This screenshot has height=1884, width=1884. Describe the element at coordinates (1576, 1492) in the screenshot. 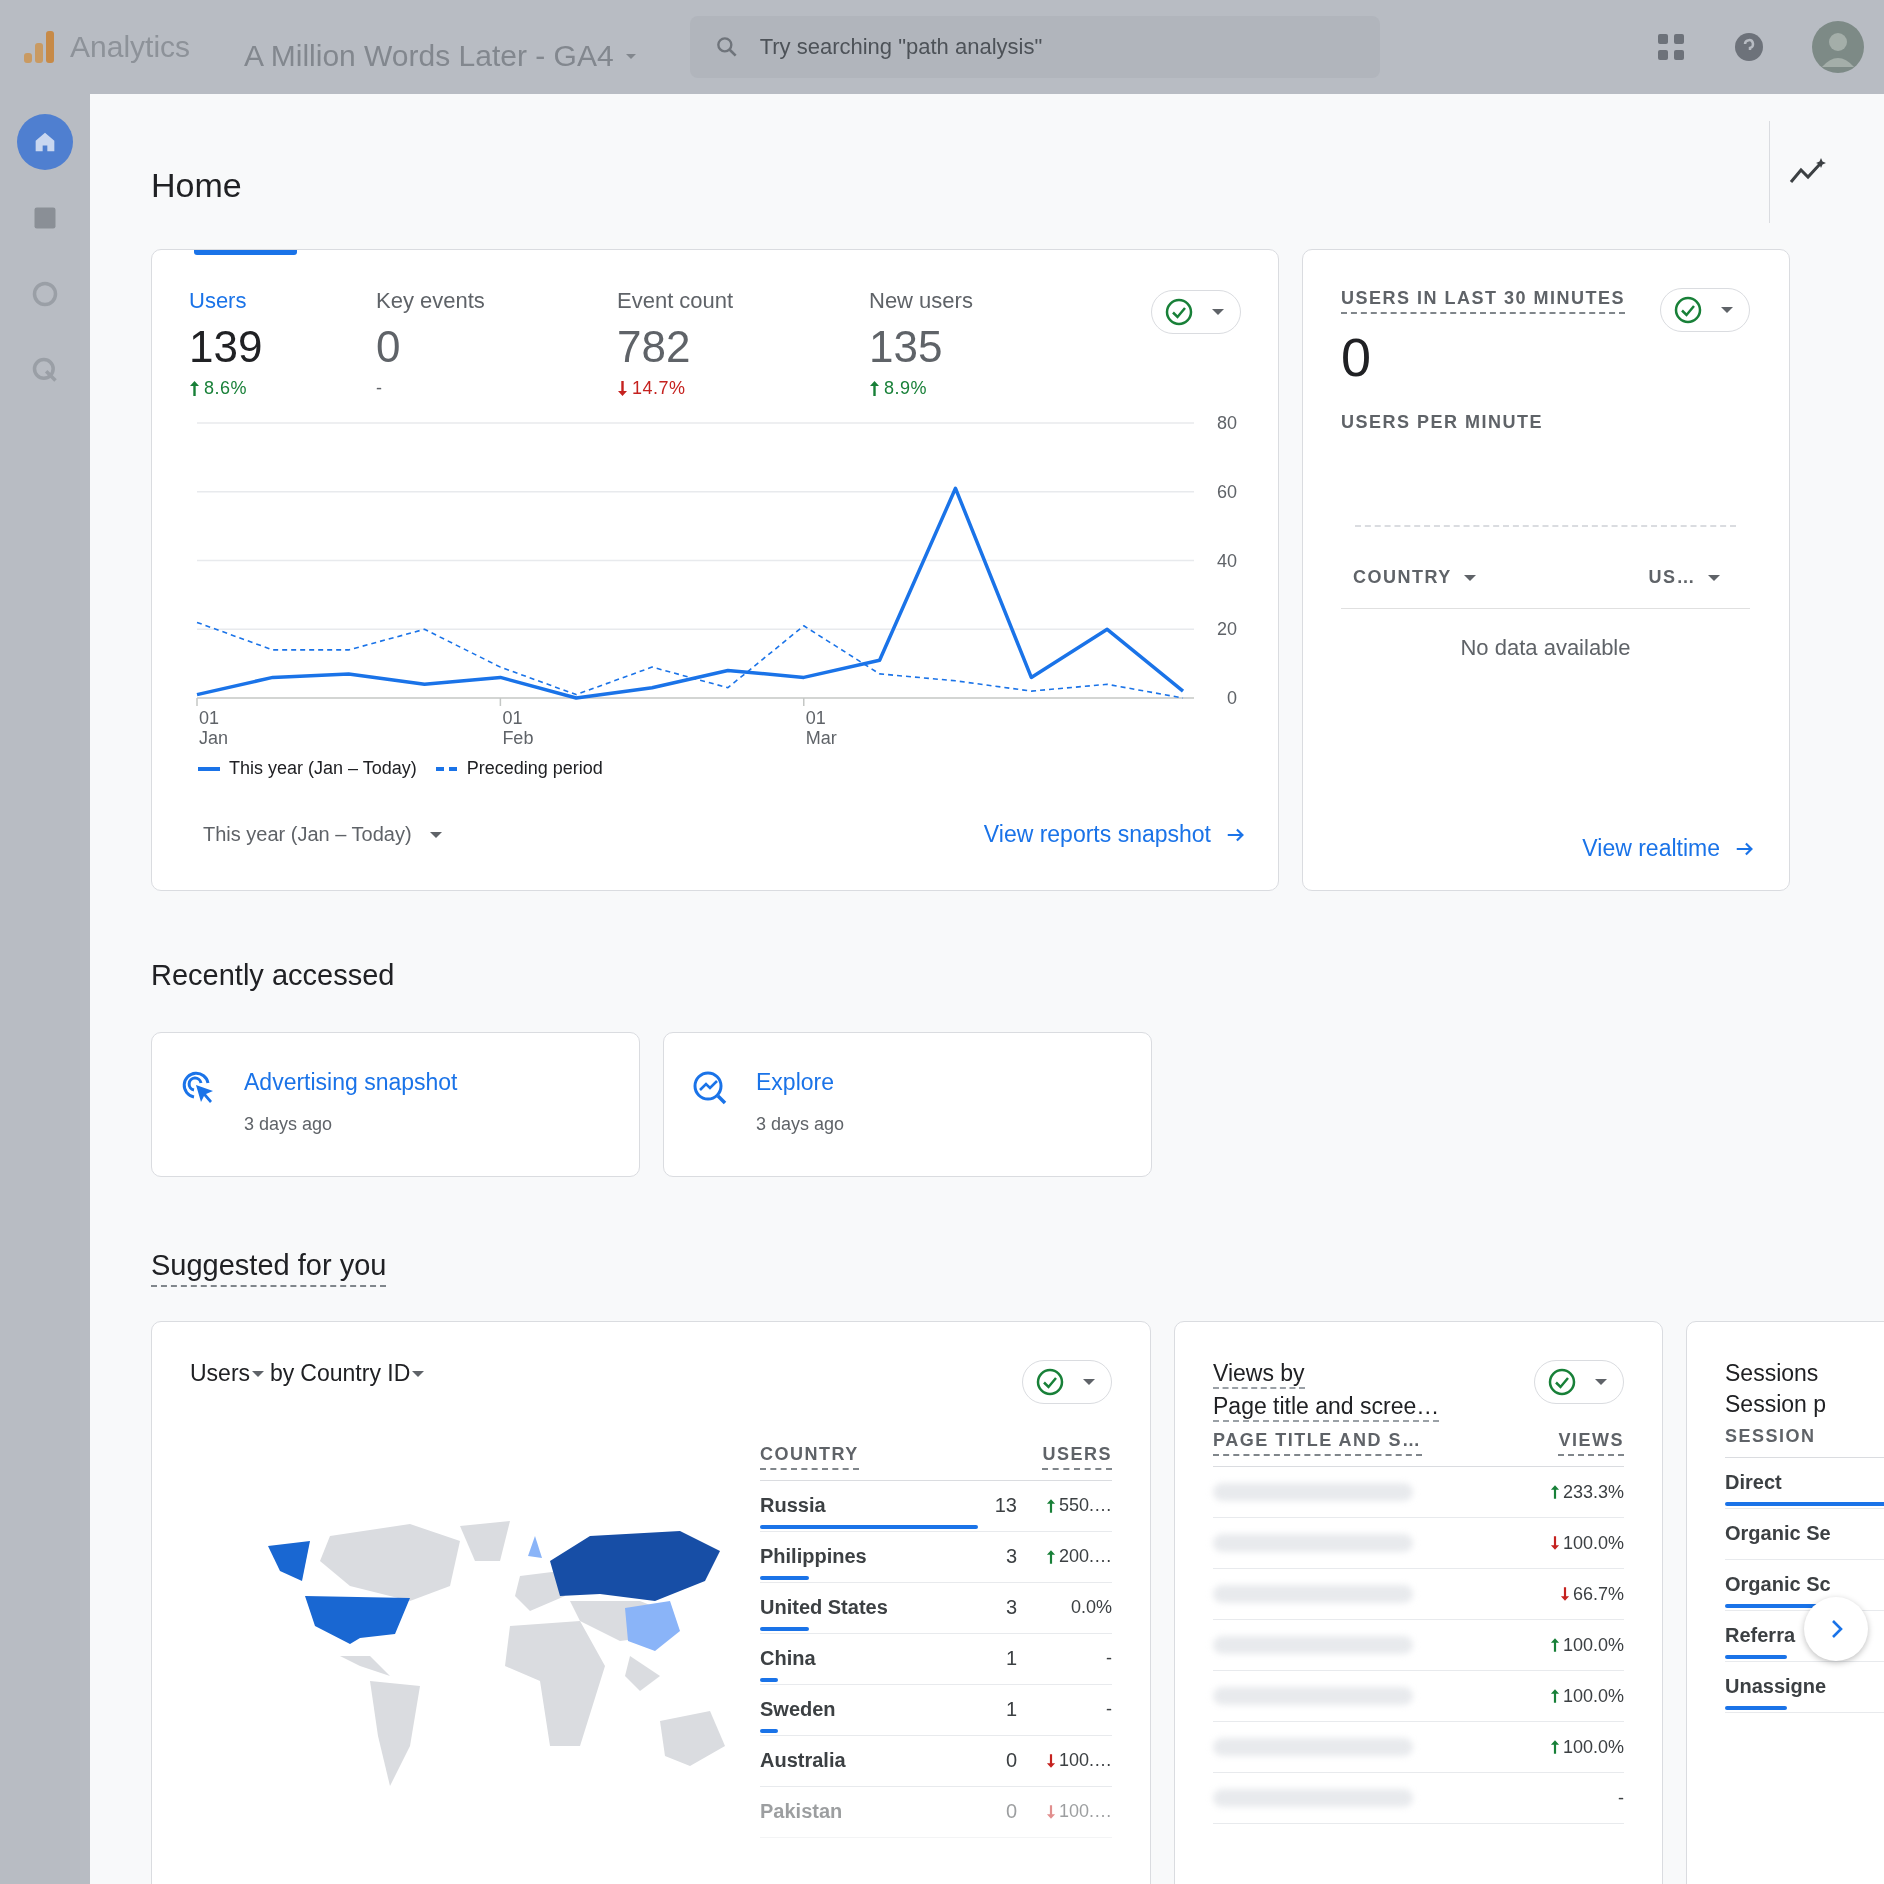

I see `table-cell: 233.3%` at that location.